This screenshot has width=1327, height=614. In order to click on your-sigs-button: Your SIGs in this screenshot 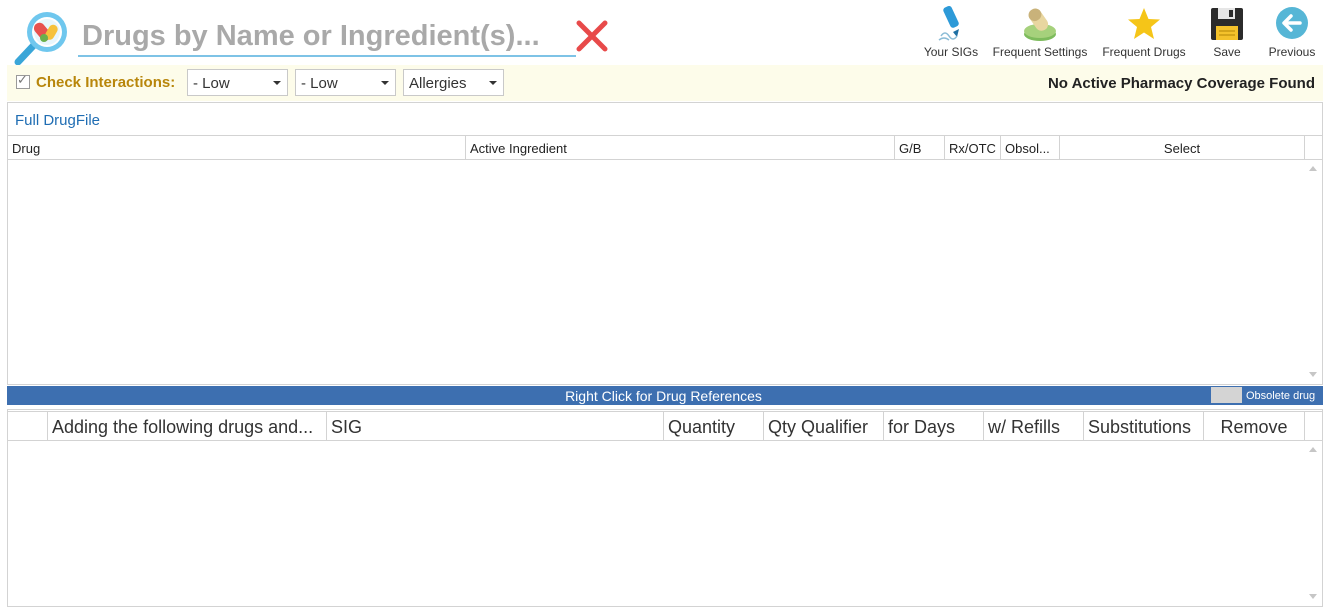, I will do `click(951, 34)`.